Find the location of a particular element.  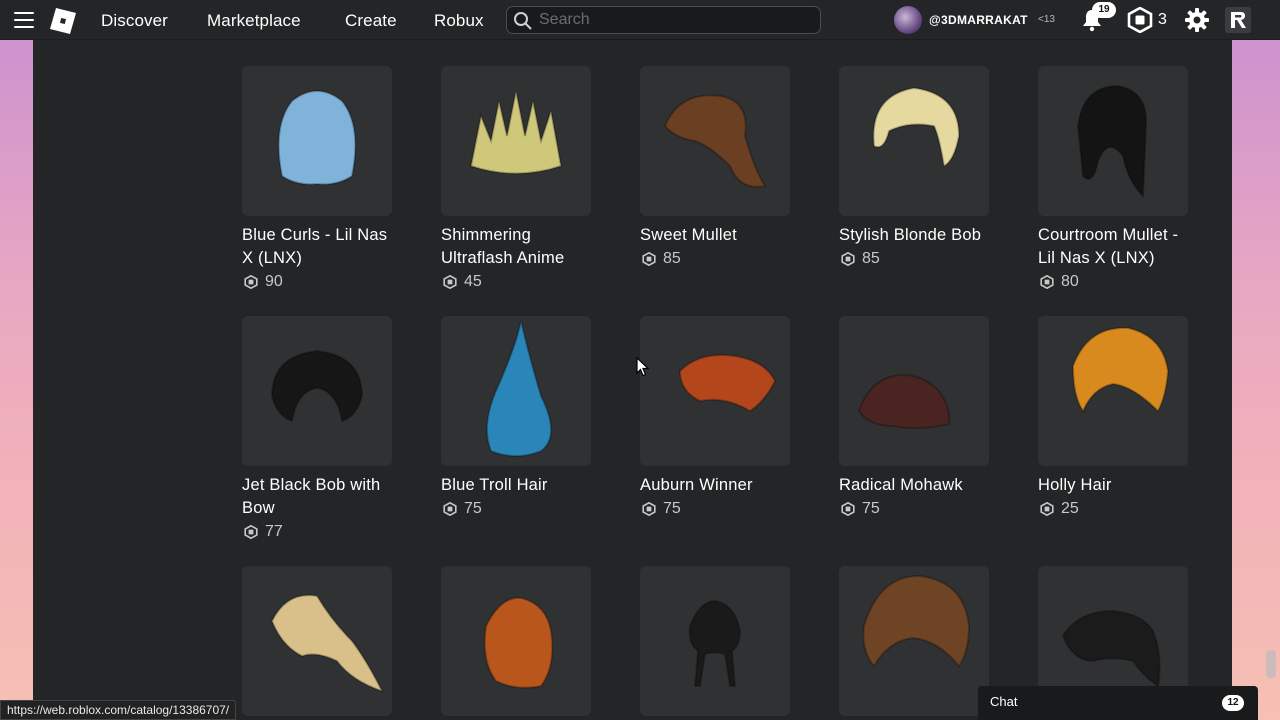

catalog-item-card: Courtroom Mullet - Lil Nas X (LNX) 80 is located at coordinates (1113, 178).